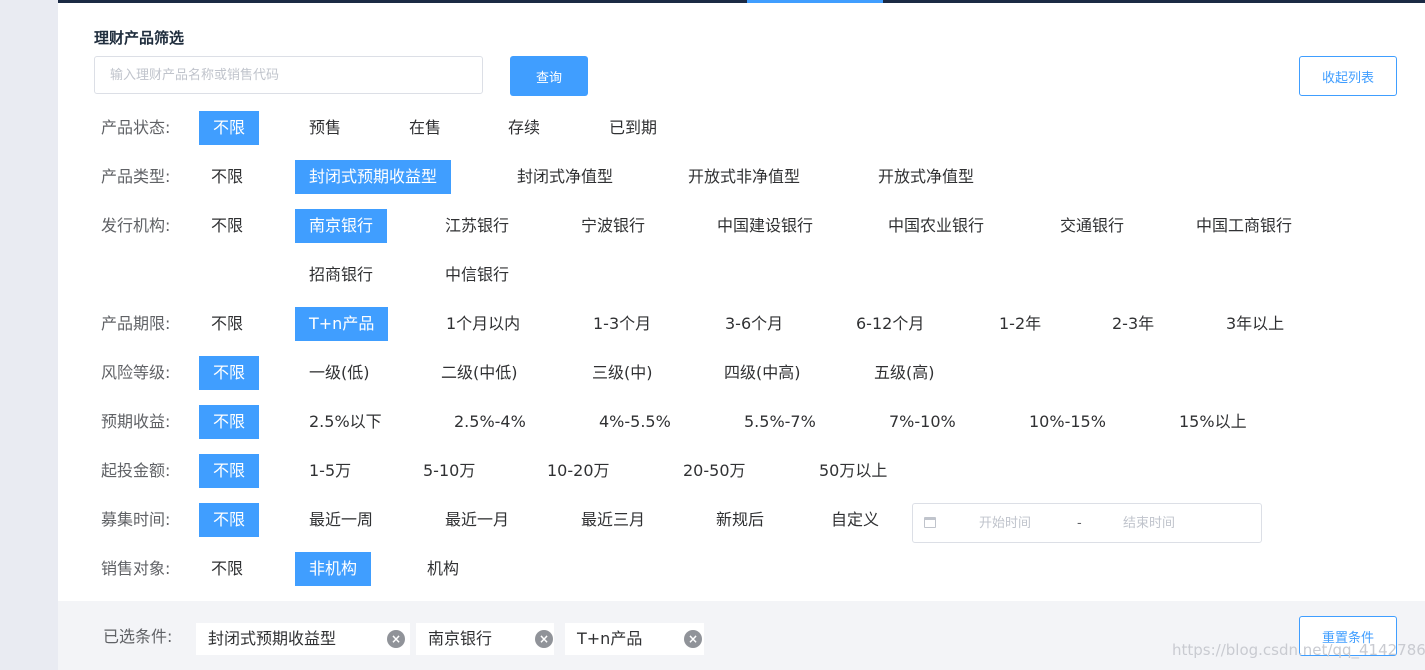  Describe the element at coordinates (342, 324) in the screenshot. I see `term-option: T+n产品` at that location.